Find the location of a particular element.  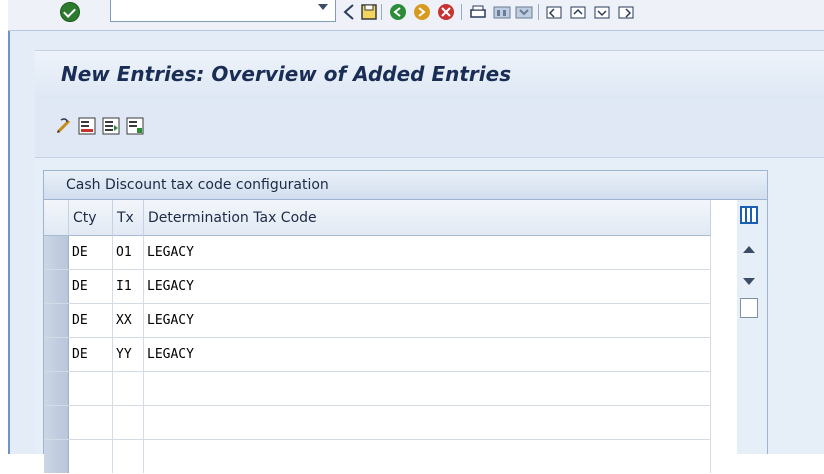

print-icon is located at coordinates (478, 12).